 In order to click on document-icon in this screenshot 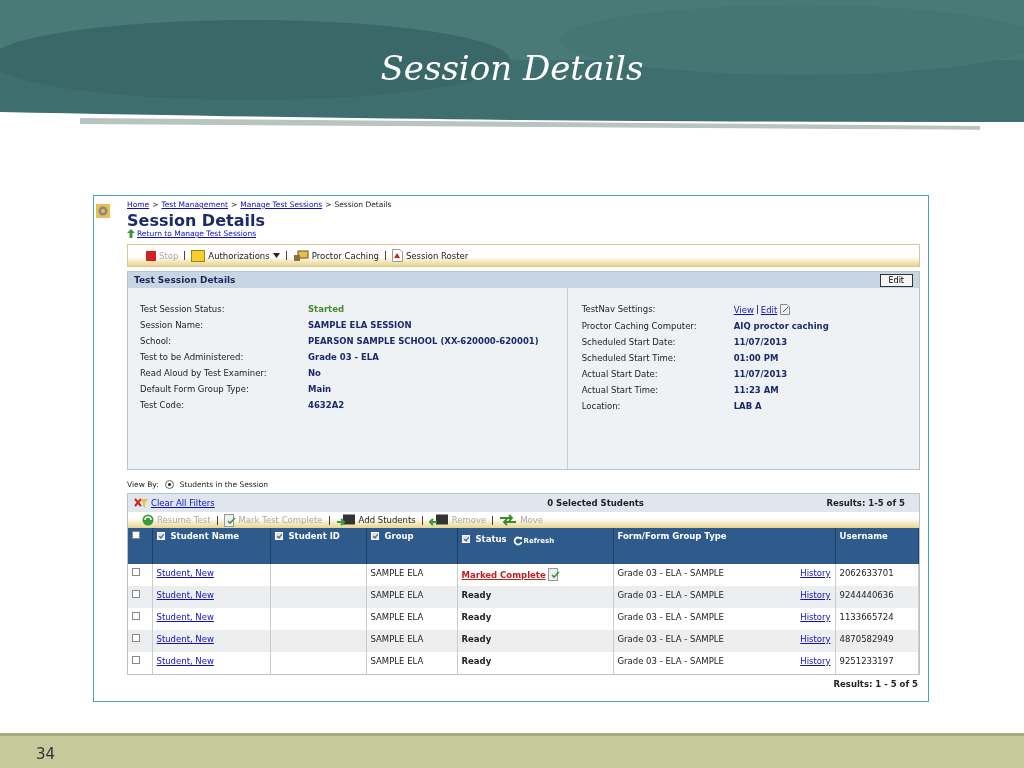, I will do `click(785, 309)`.